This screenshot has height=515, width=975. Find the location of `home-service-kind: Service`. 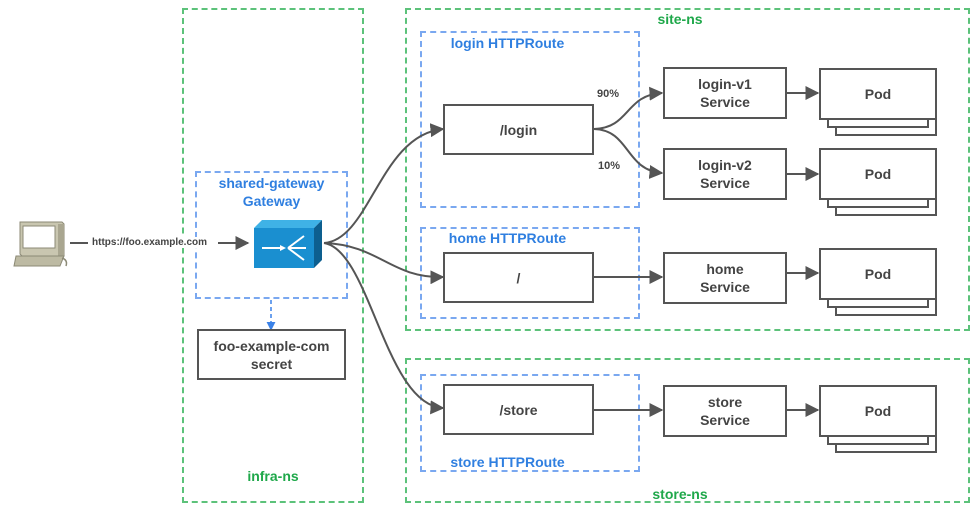

home-service-kind: Service is located at coordinates (725, 287).